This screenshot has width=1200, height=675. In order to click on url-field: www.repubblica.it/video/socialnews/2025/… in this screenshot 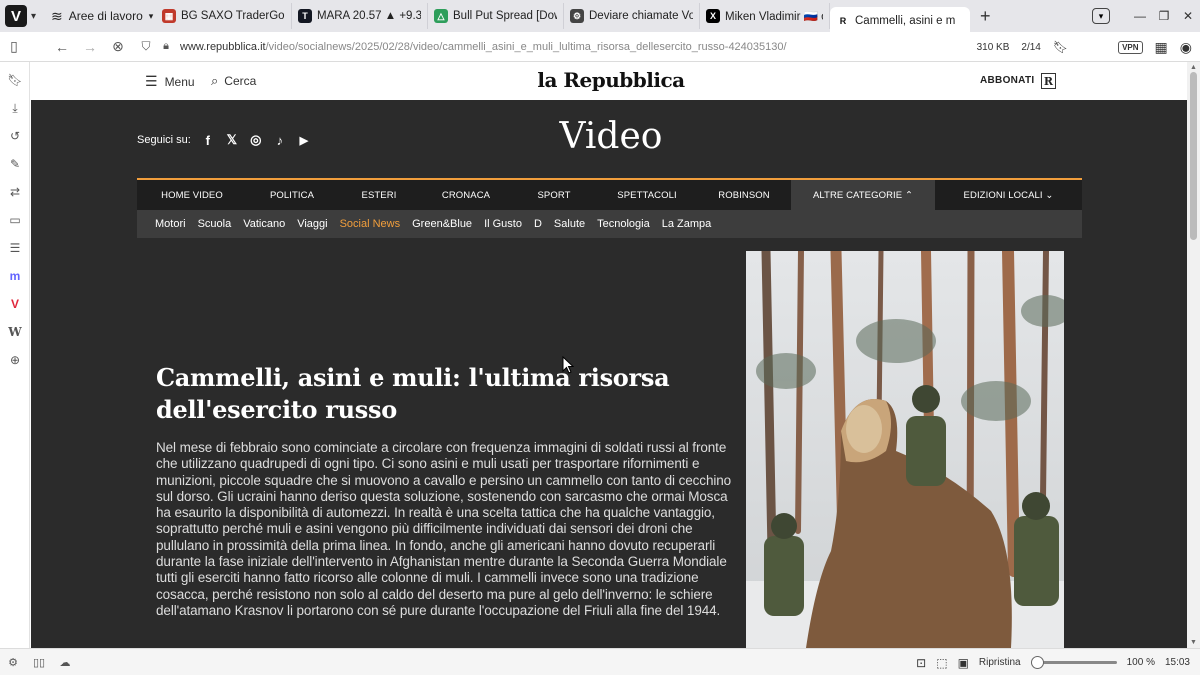, I will do `click(500, 47)`.